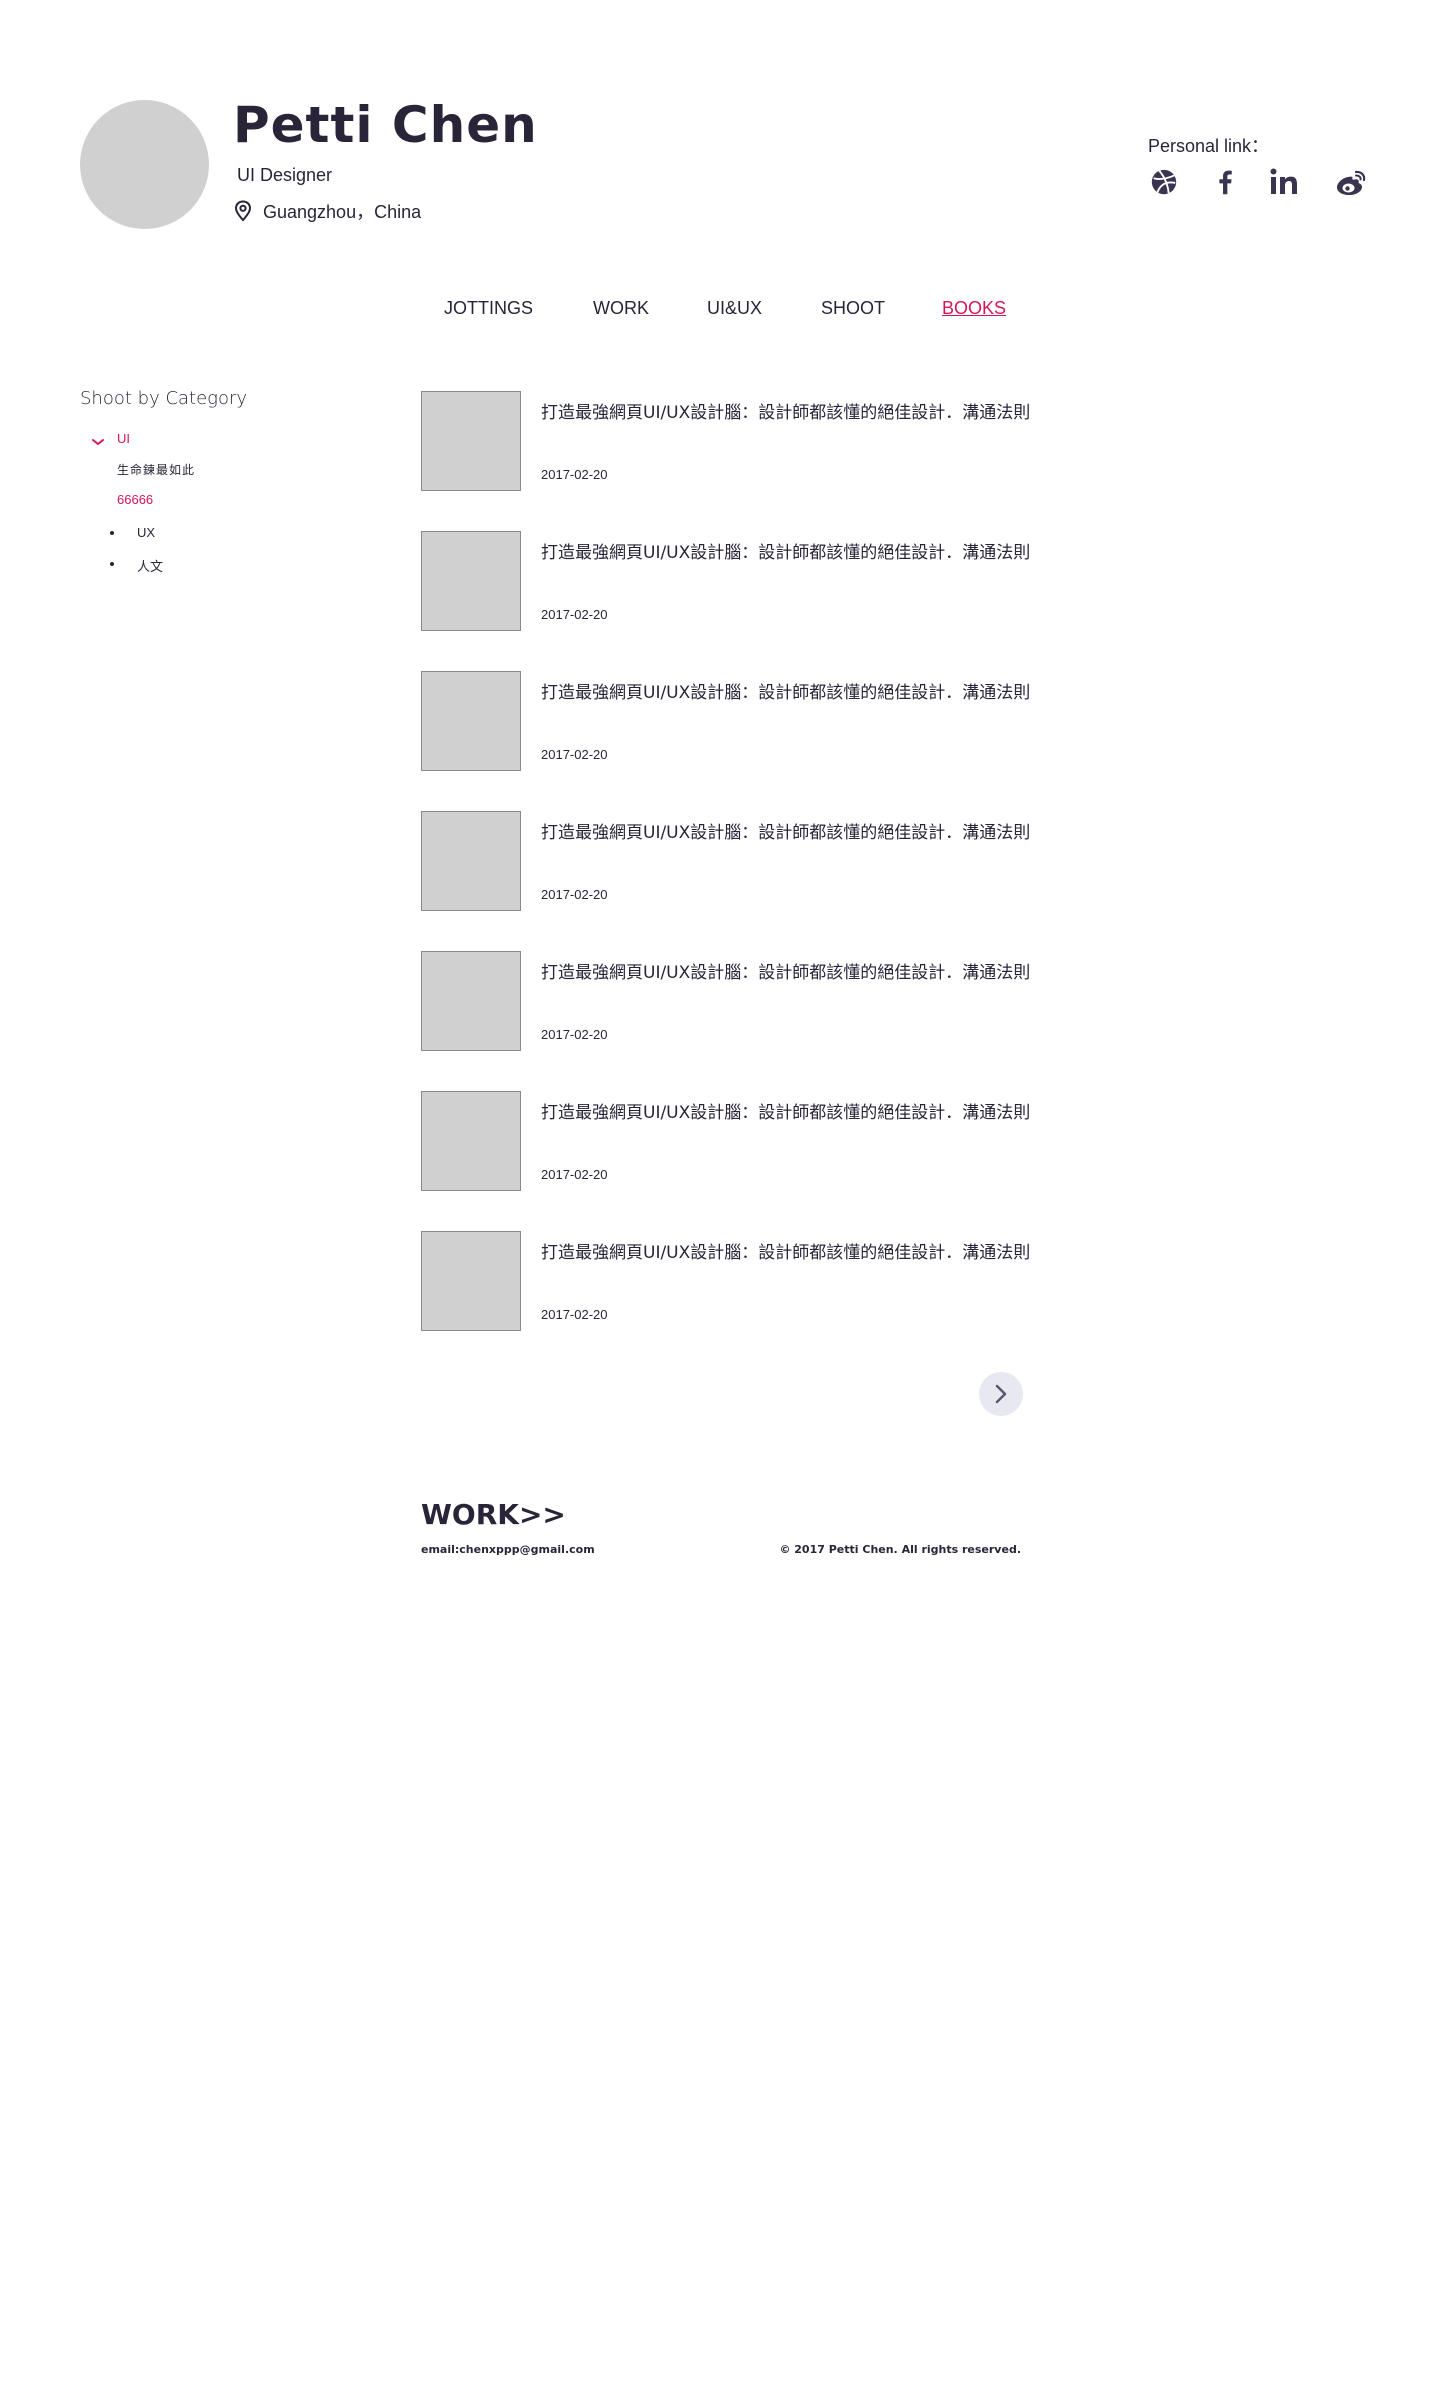 This screenshot has height=2400, width=1440. I want to click on nav-work: WORK, so click(621, 308).